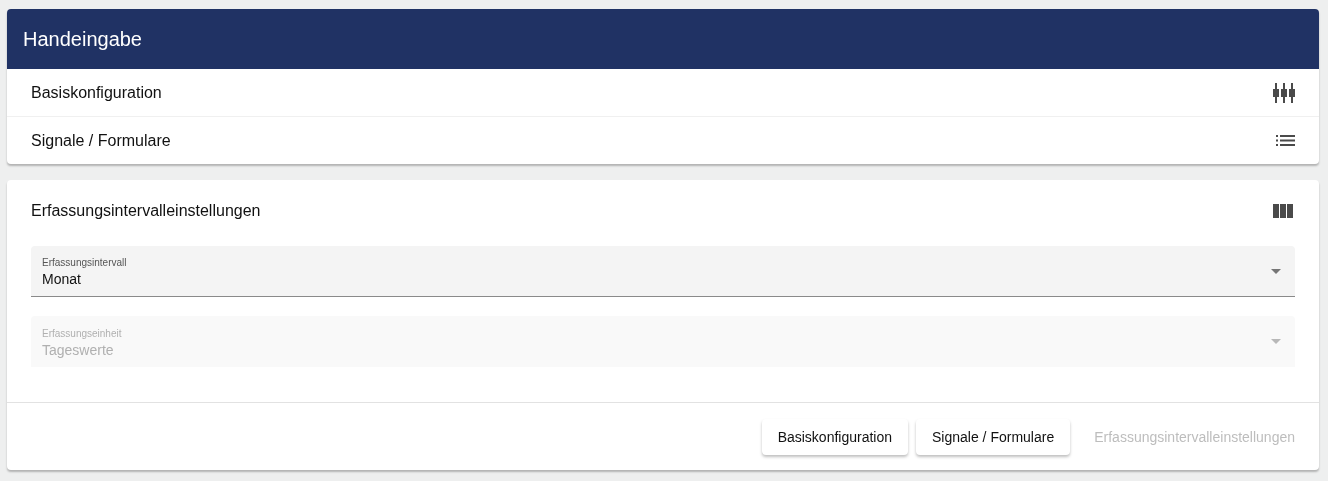 The width and height of the screenshot is (1328, 481). What do you see at coordinates (663, 271) in the screenshot?
I see `select-field: Erfassungsintervall Monat` at bounding box center [663, 271].